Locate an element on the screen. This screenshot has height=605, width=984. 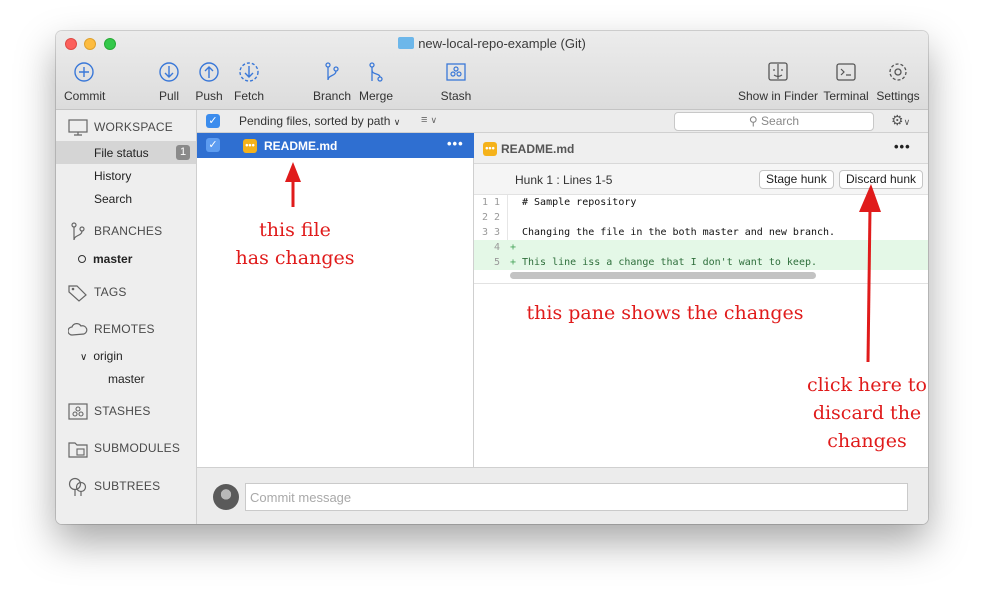
arrow-to-discard-head is located at coordinates (870, 198).